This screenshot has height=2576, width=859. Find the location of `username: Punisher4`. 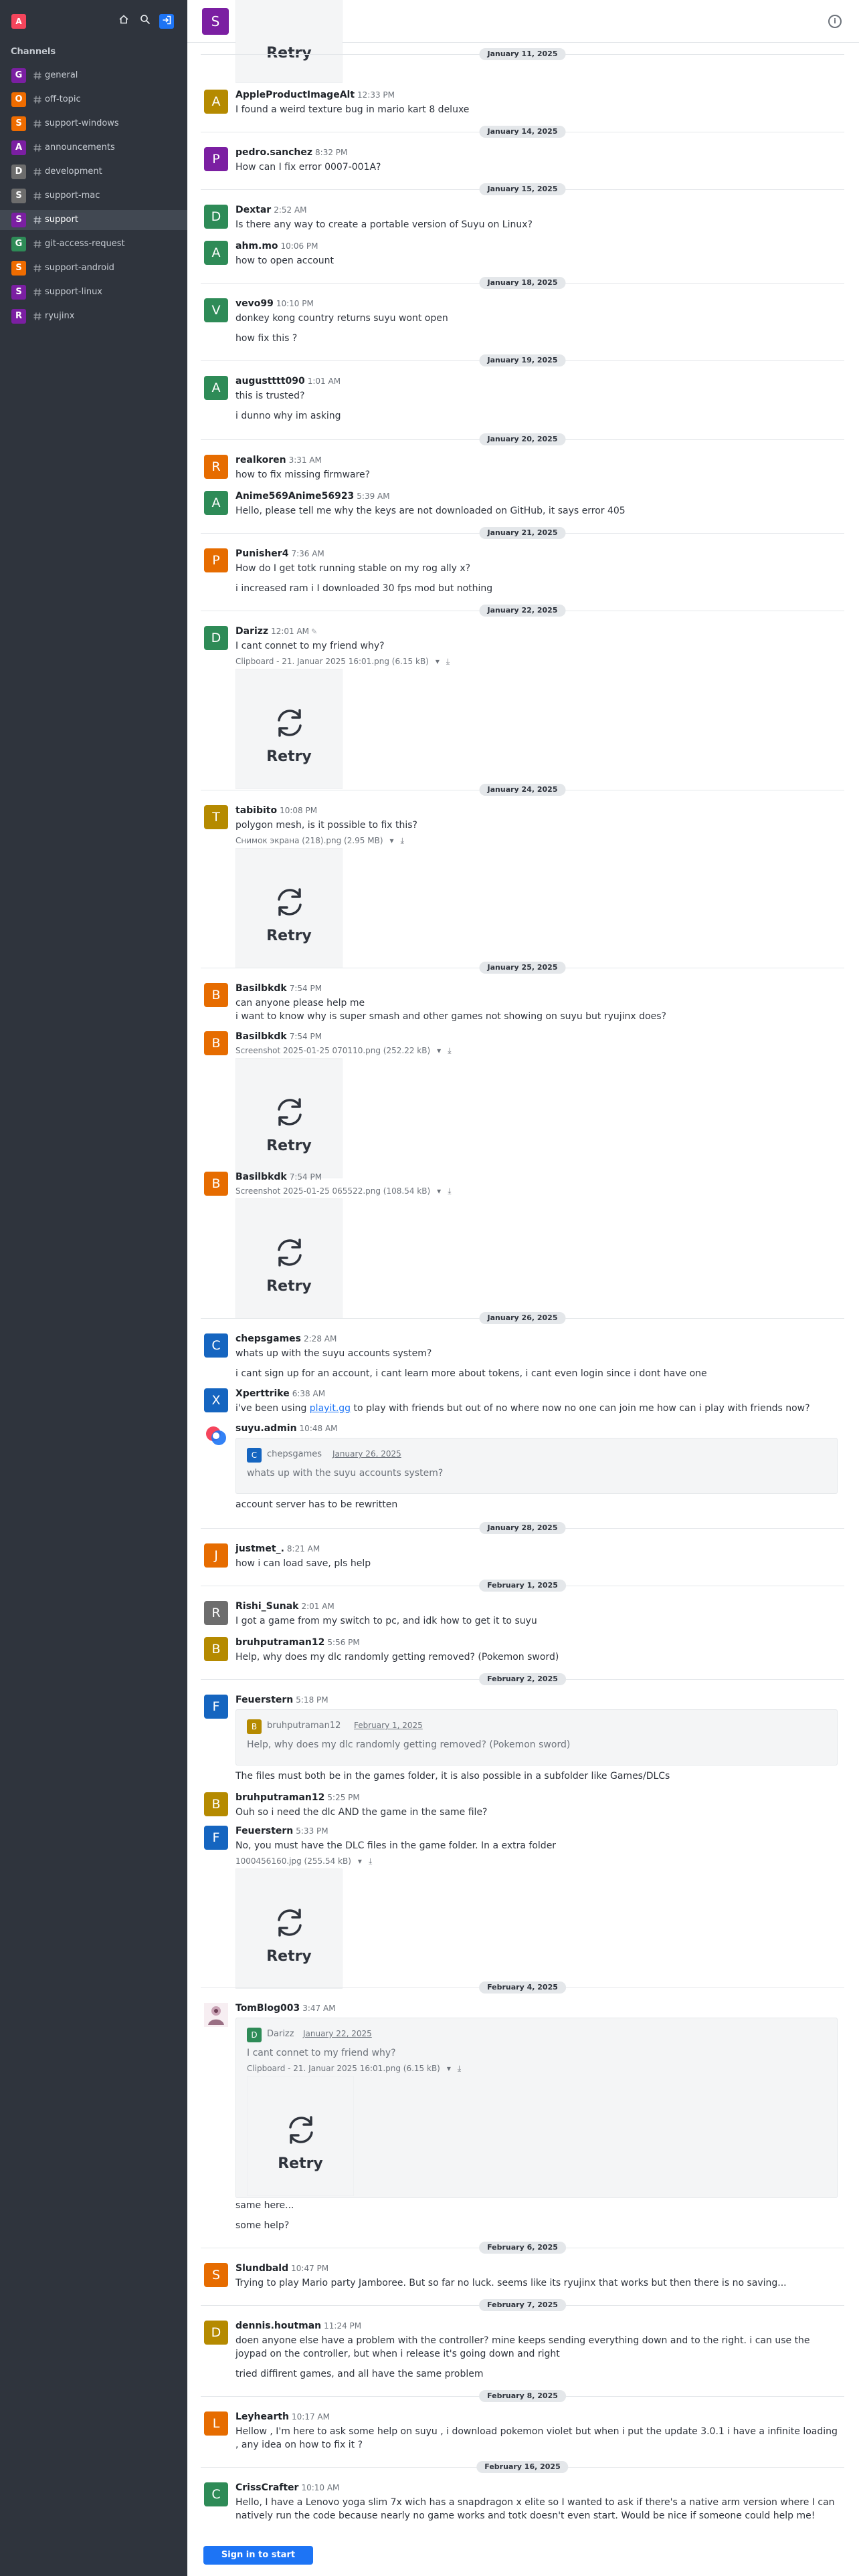

username: Punisher4 is located at coordinates (261, 553).